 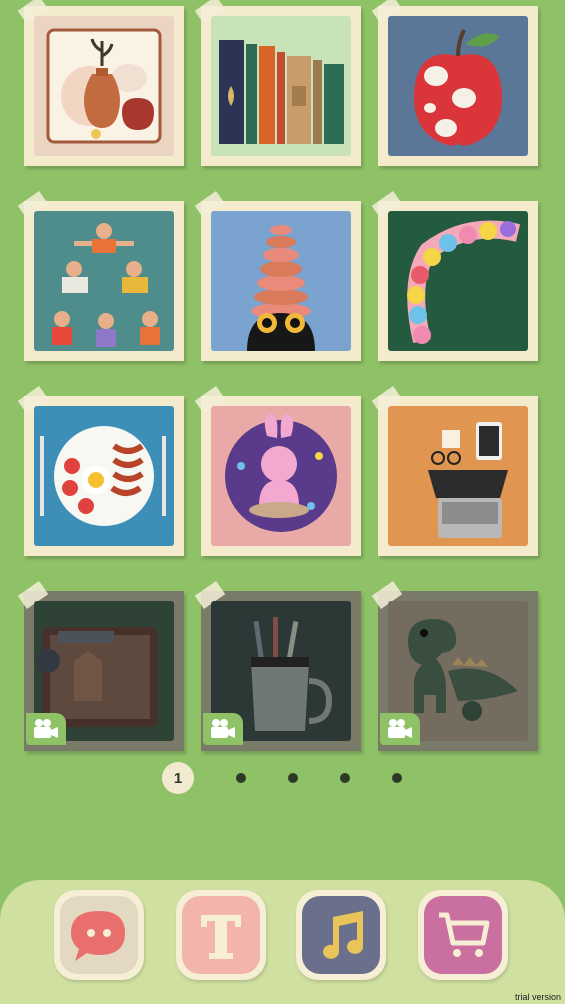 I want to click on acrobats-art-widget, so click(x=100, y=275).